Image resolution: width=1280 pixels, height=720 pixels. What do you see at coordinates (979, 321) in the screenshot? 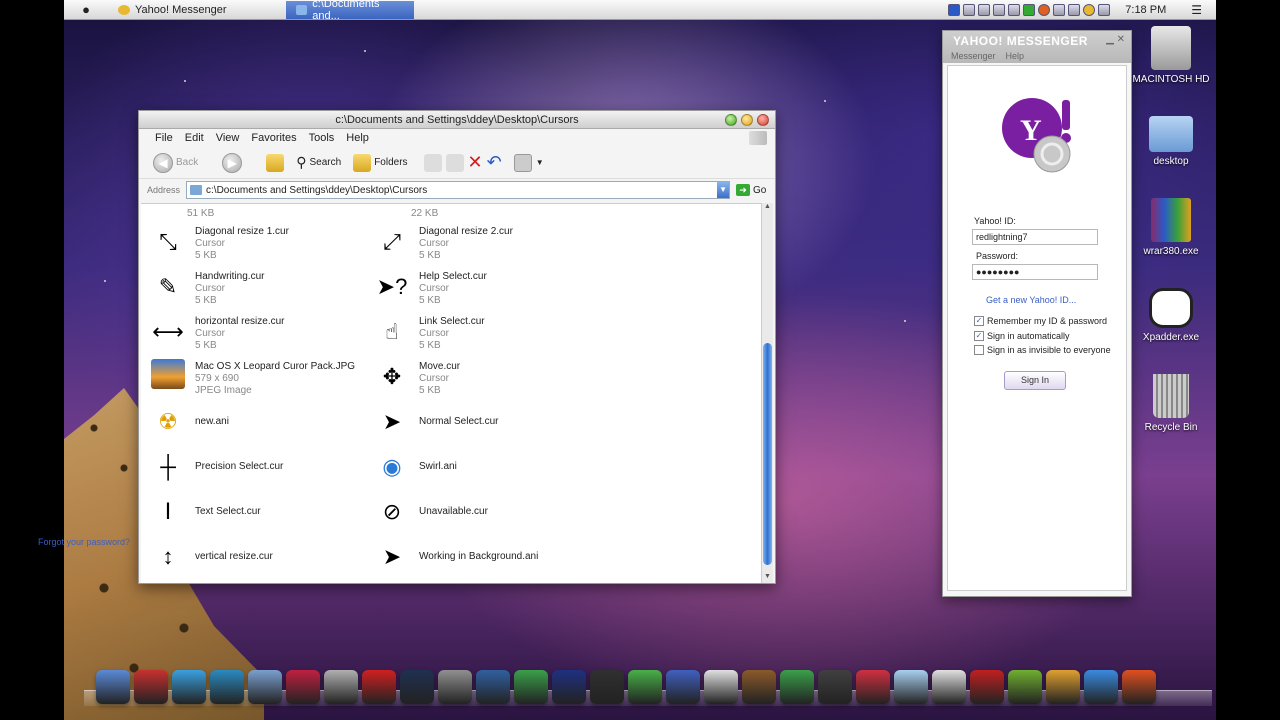
I see `remember-checkbox: ✓` at bounding box center [979, 321].